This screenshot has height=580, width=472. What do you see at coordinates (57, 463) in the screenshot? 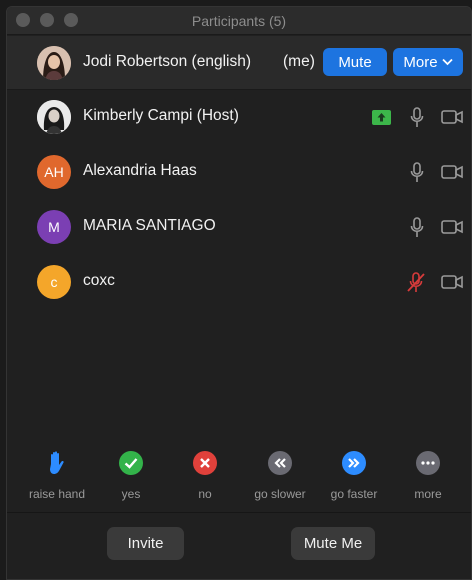
I see `raise-hand-icon` at bounding box center [57, 463].